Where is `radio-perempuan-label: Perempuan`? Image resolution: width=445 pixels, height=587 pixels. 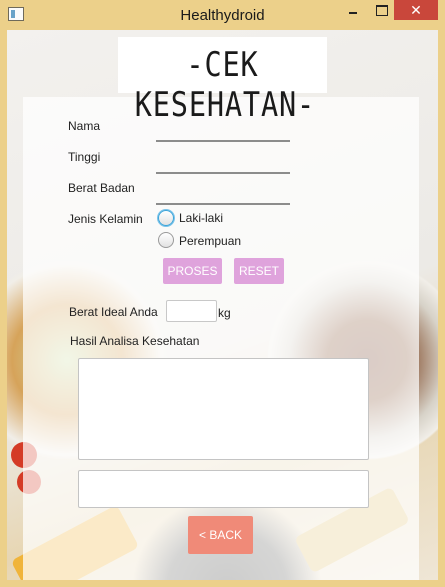
radio-perempuan-label: Perempuan is located at coordinates (210, 241).